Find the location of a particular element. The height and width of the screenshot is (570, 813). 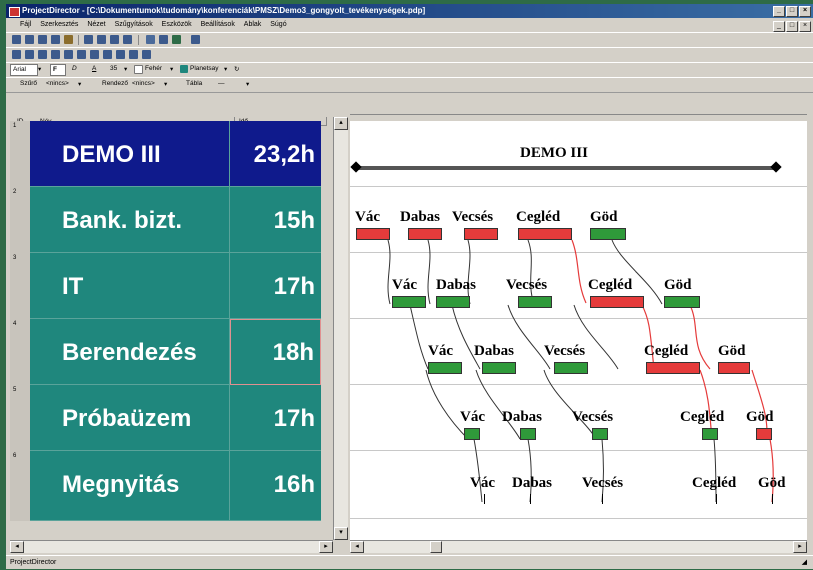

menu-edit: Szerkesztés is located at coordinates (59, 24).